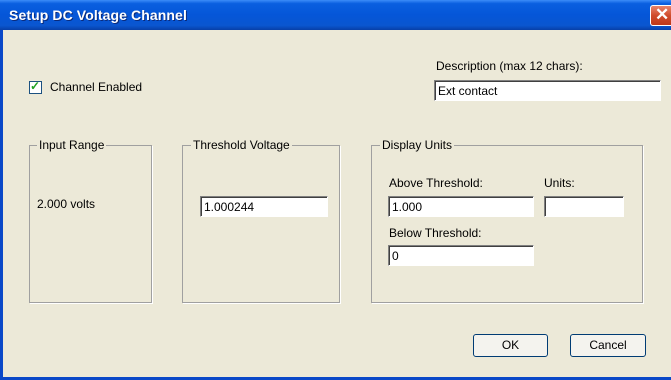  Describe the element at coordinates (90, 220) in the screenshot. I see `input-range-group: Input Range 2.000 volts` at that location.